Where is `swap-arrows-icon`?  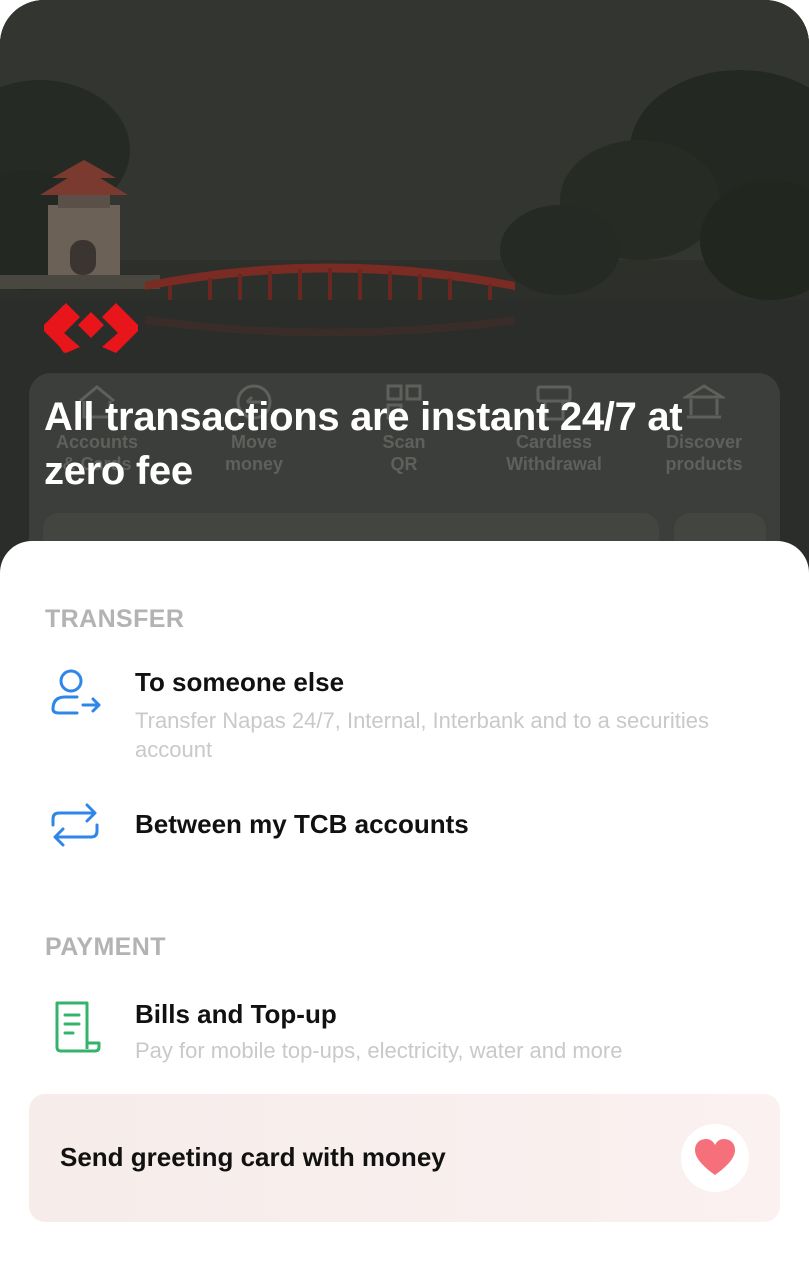
swap-arrows-icon is located at coordinates (75, 825).